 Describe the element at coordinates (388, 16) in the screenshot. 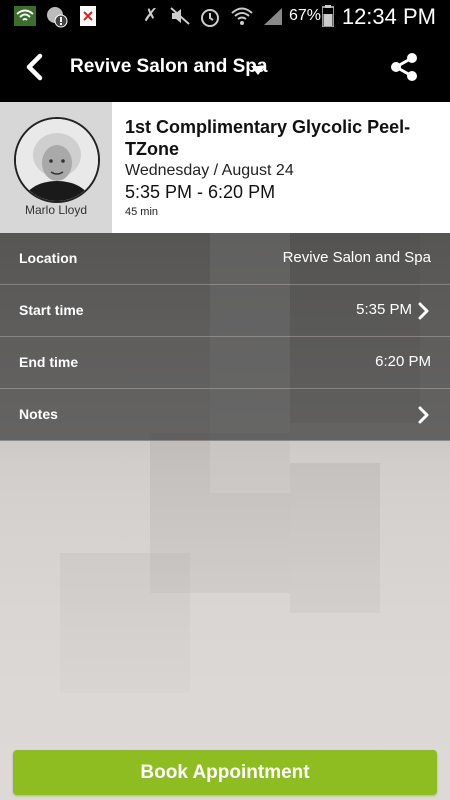

I see `status-clock: 12:34 PM` at that location.